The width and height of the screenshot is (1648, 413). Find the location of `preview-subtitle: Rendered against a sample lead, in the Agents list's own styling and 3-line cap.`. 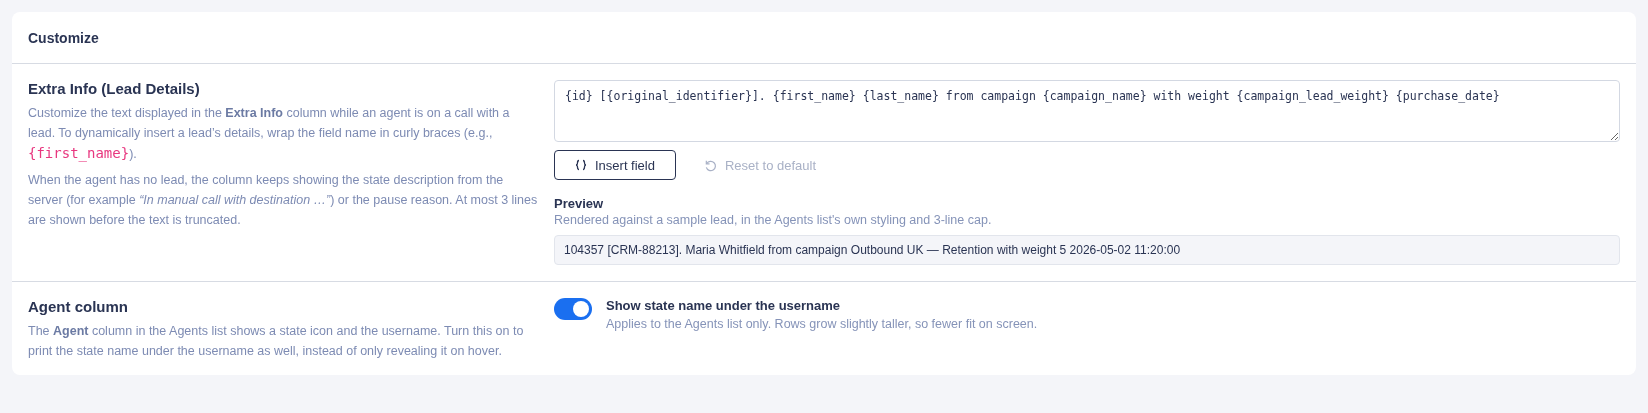

preview-subtitle: Rendered against a sample lead, in the Agents list's own styling and 3-line cap. is located at coordinates (773, 220).